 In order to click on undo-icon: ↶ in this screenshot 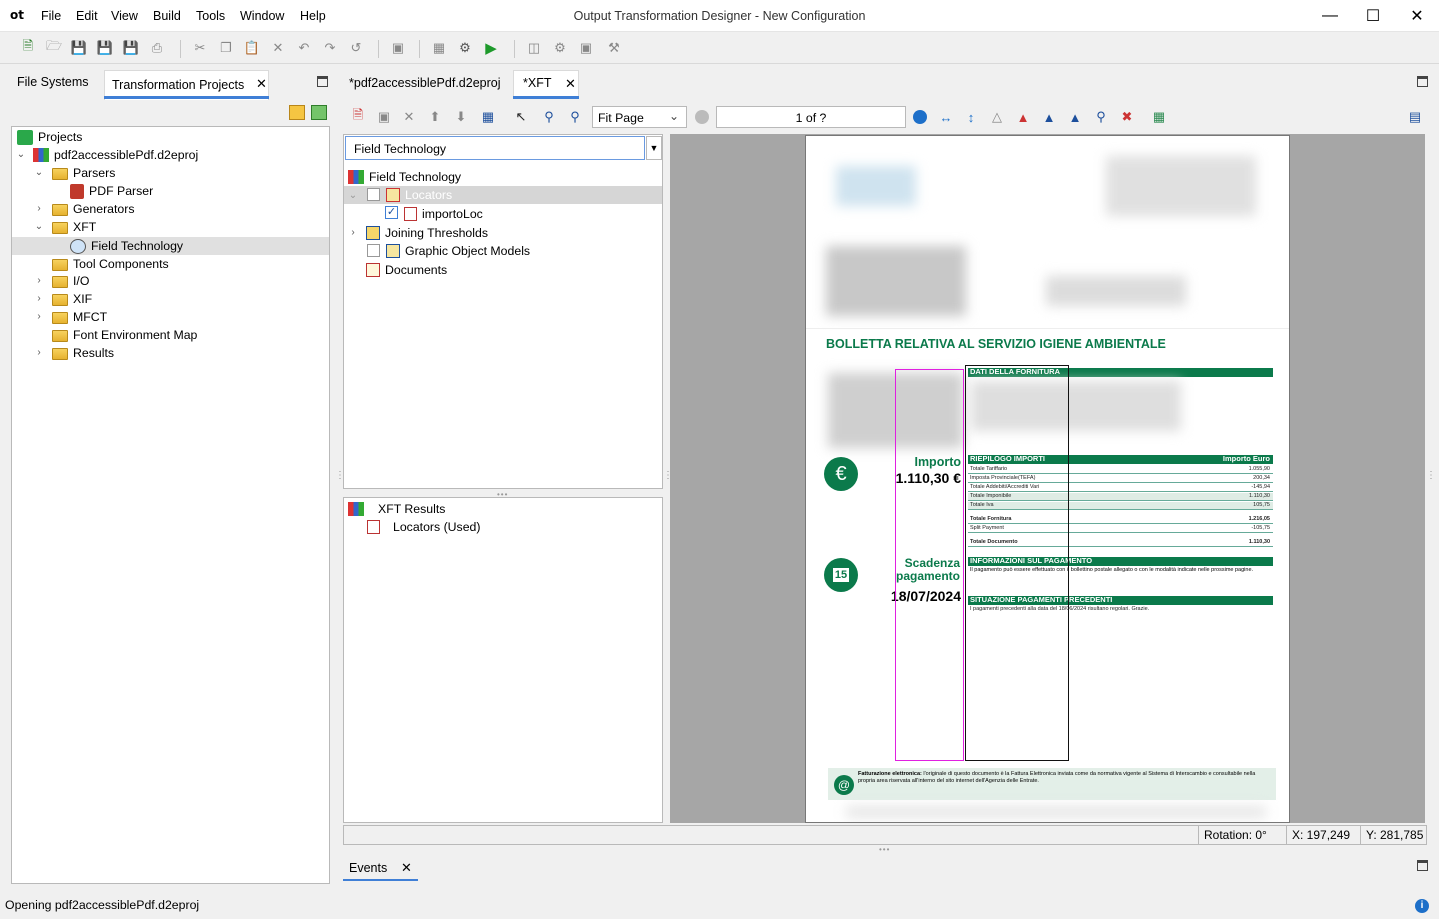, I will do `click(304, 48)`.